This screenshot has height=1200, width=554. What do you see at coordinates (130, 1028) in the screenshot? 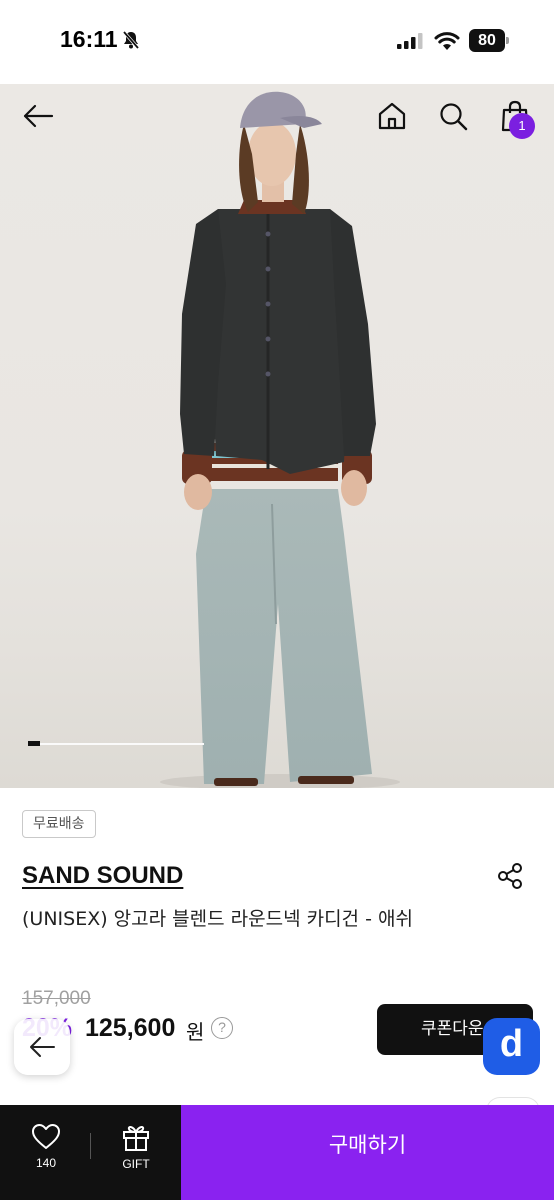
I see `sale-price: 125,600` at bounding box center [130, 1028].